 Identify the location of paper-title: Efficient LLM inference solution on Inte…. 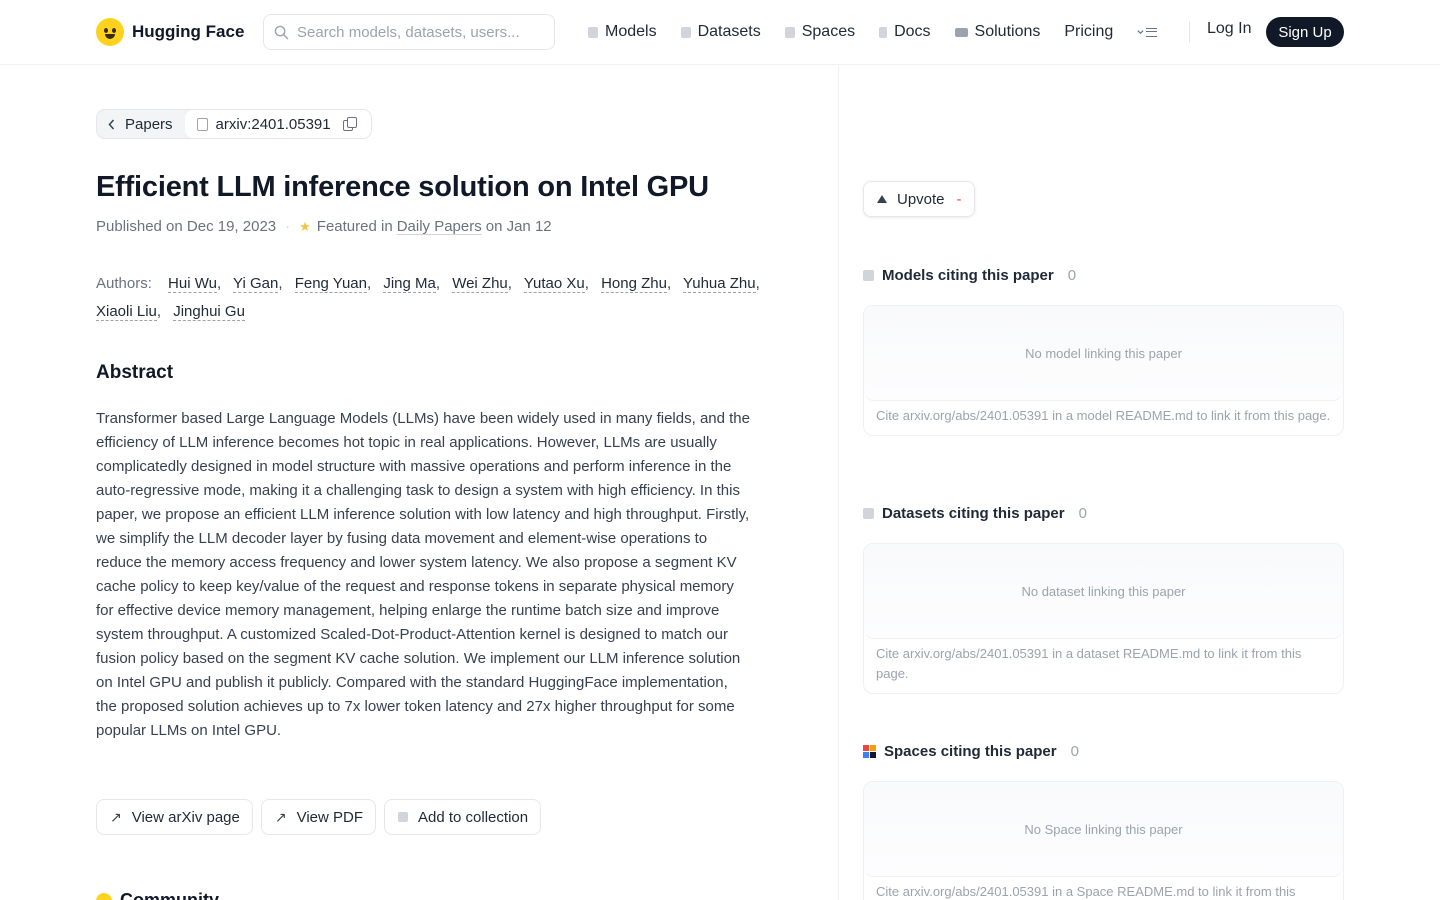
(402, 187).